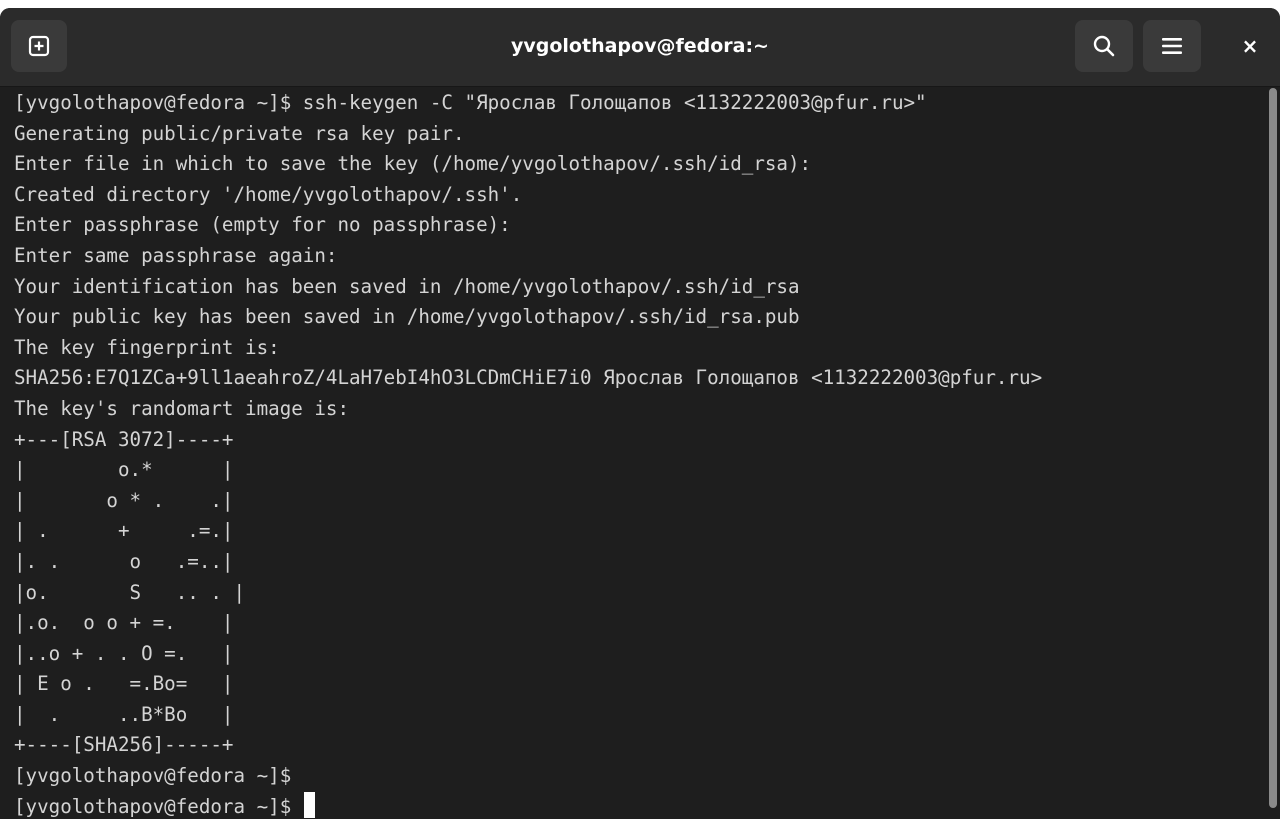 This screenshot has height=819, width=1280. Describe the element at coordinates (124, 653) in the screenshot. I see `terminal-line-text: |..o + . . O =. |` at that location.